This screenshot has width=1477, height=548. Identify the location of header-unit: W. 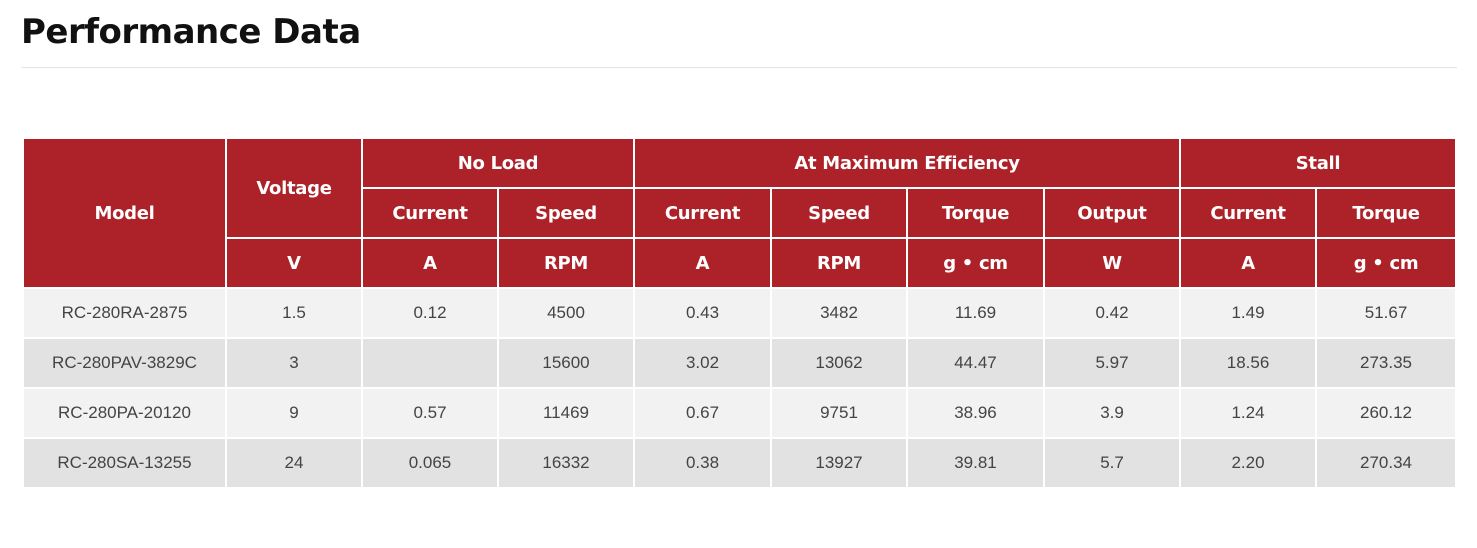
(1112, 263).